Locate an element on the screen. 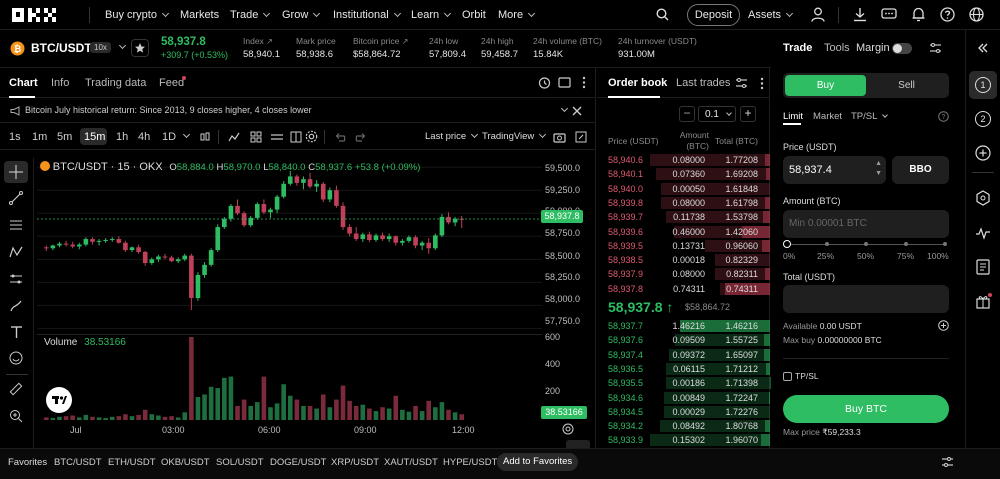 The width and height of the screenshot is (1000, 479). okx-logo is located at coordinates (42, 15).